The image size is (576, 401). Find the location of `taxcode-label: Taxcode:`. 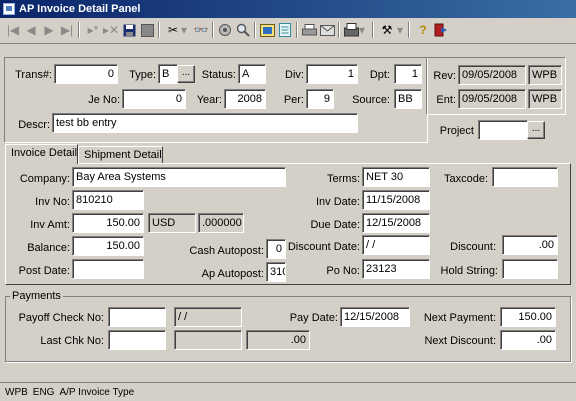

taxcode-label: Taxcode: is located at coordinates (465, 179).